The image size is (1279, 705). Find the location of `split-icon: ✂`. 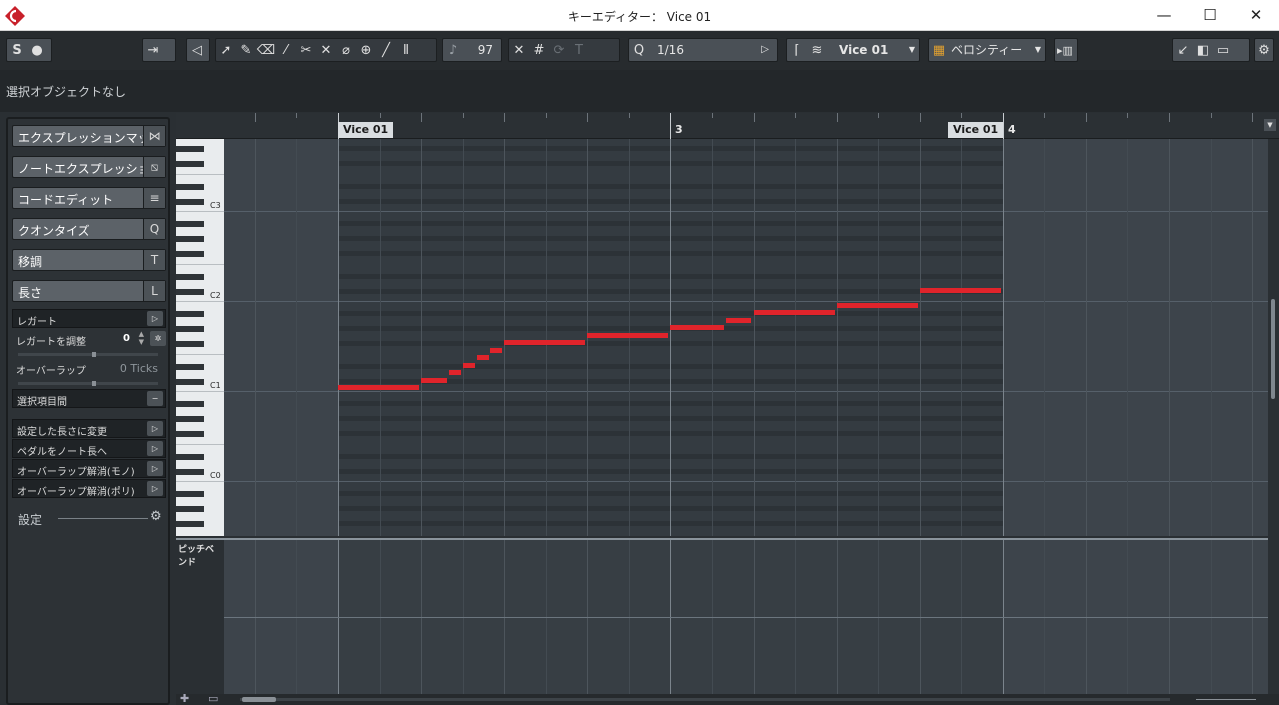

split-icon: ✂ is located at coordinates (306, 51).